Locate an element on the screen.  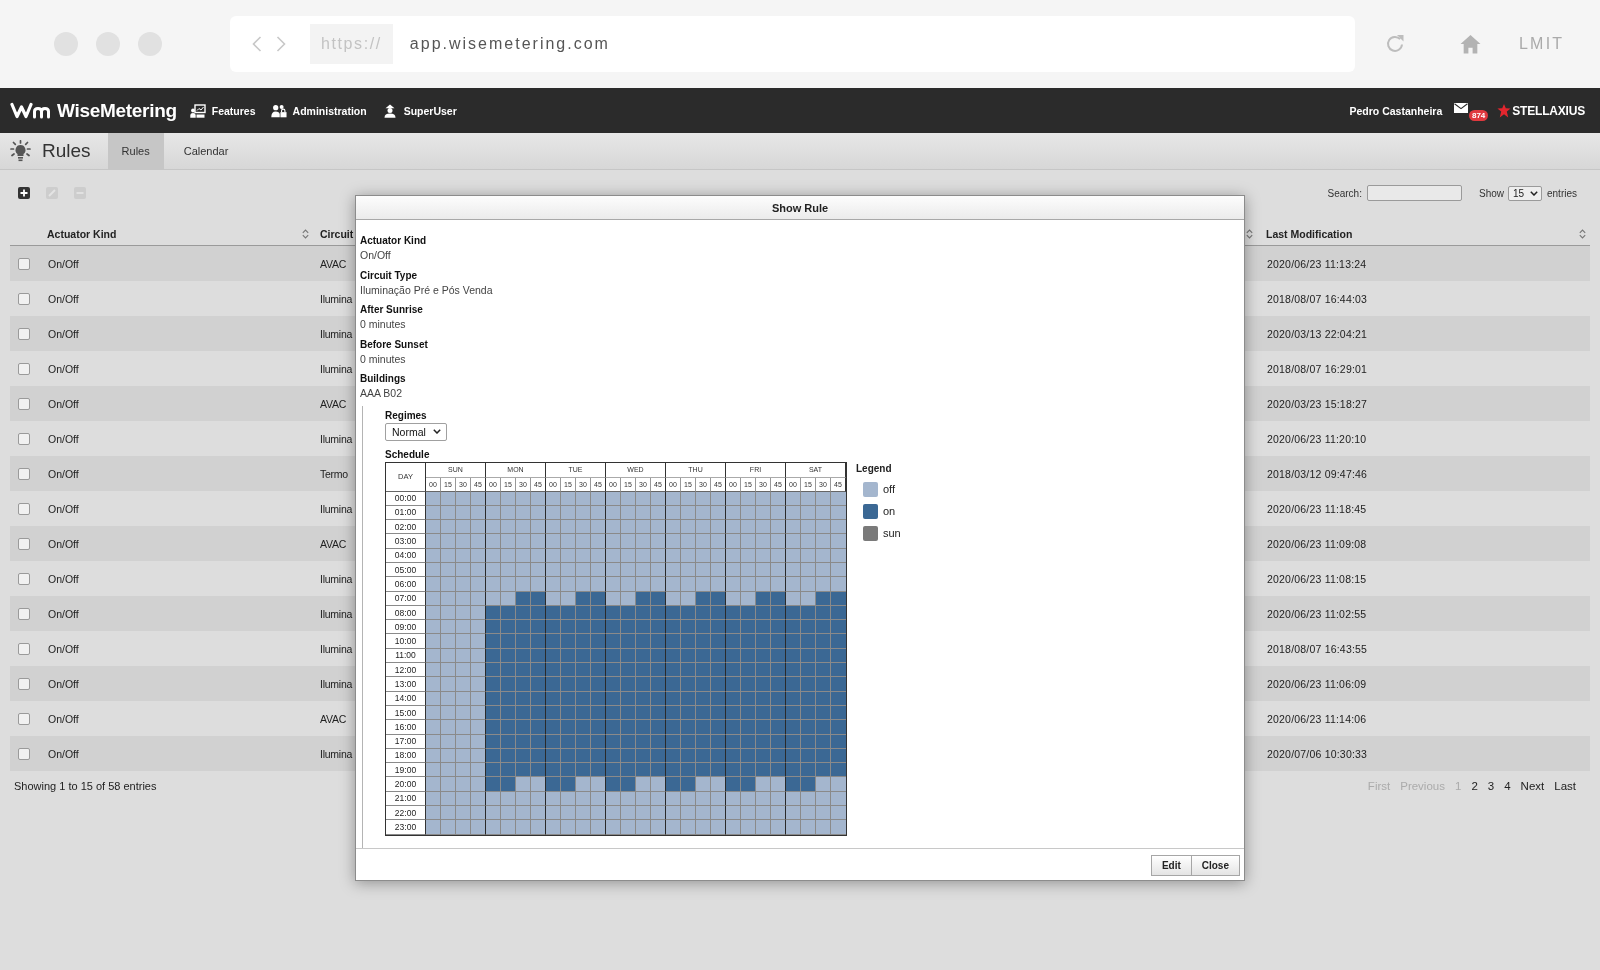
table-cell: 2018/08/07 16:29:01 is located at coordinates (1317, 368).